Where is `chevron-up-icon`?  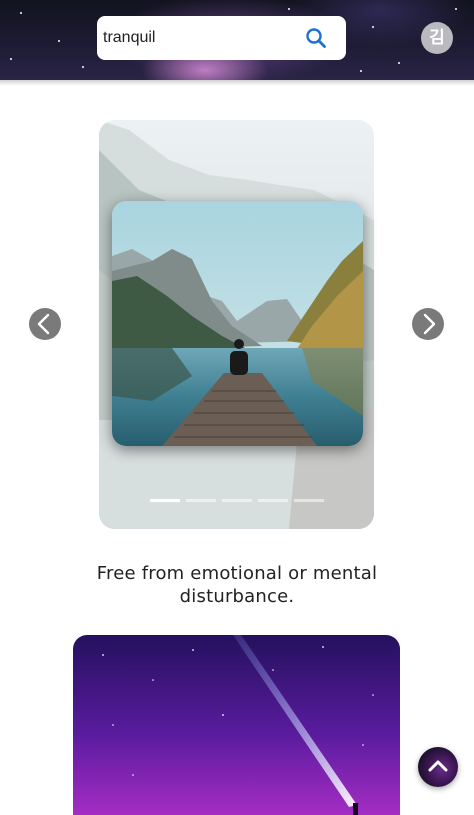 chevron-up-icon is located at coordinates (438, 766).